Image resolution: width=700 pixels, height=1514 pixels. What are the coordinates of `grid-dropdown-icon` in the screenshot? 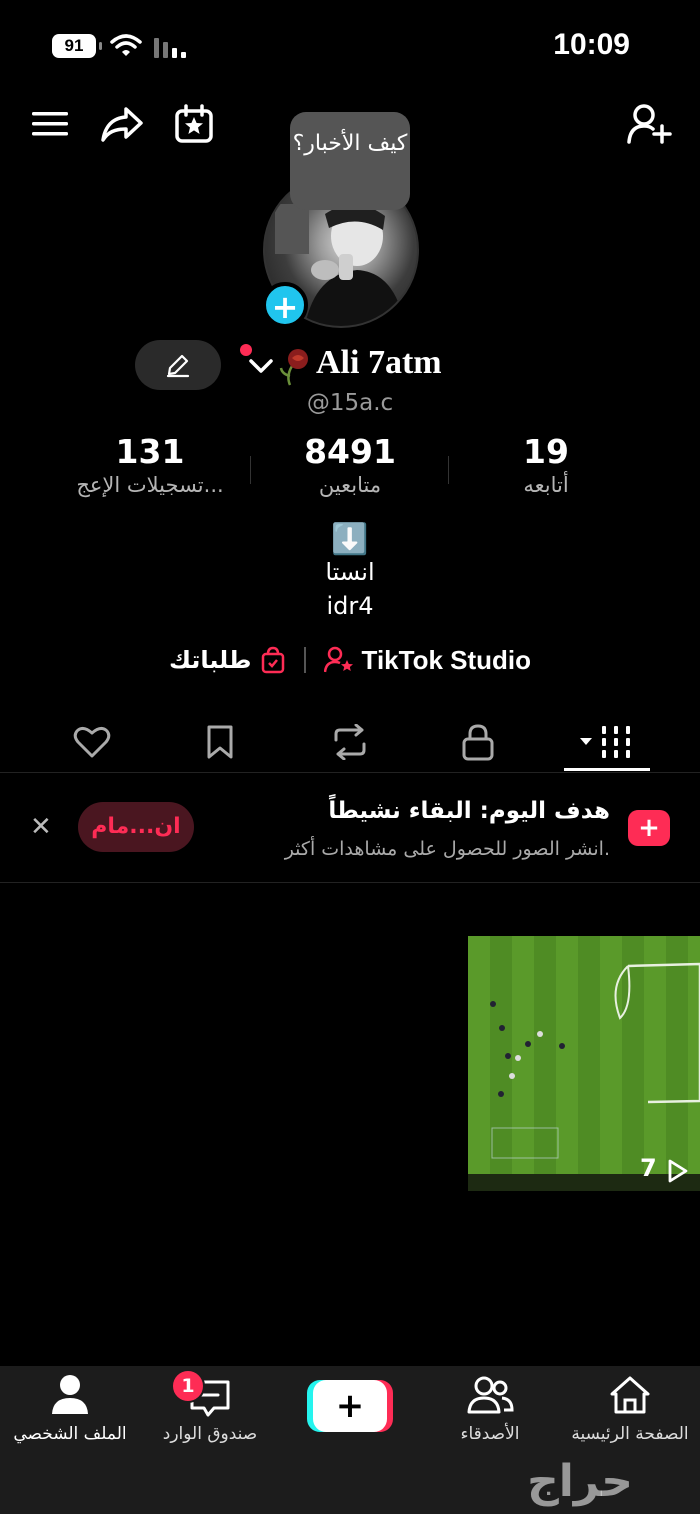 It's located at (605, 742).